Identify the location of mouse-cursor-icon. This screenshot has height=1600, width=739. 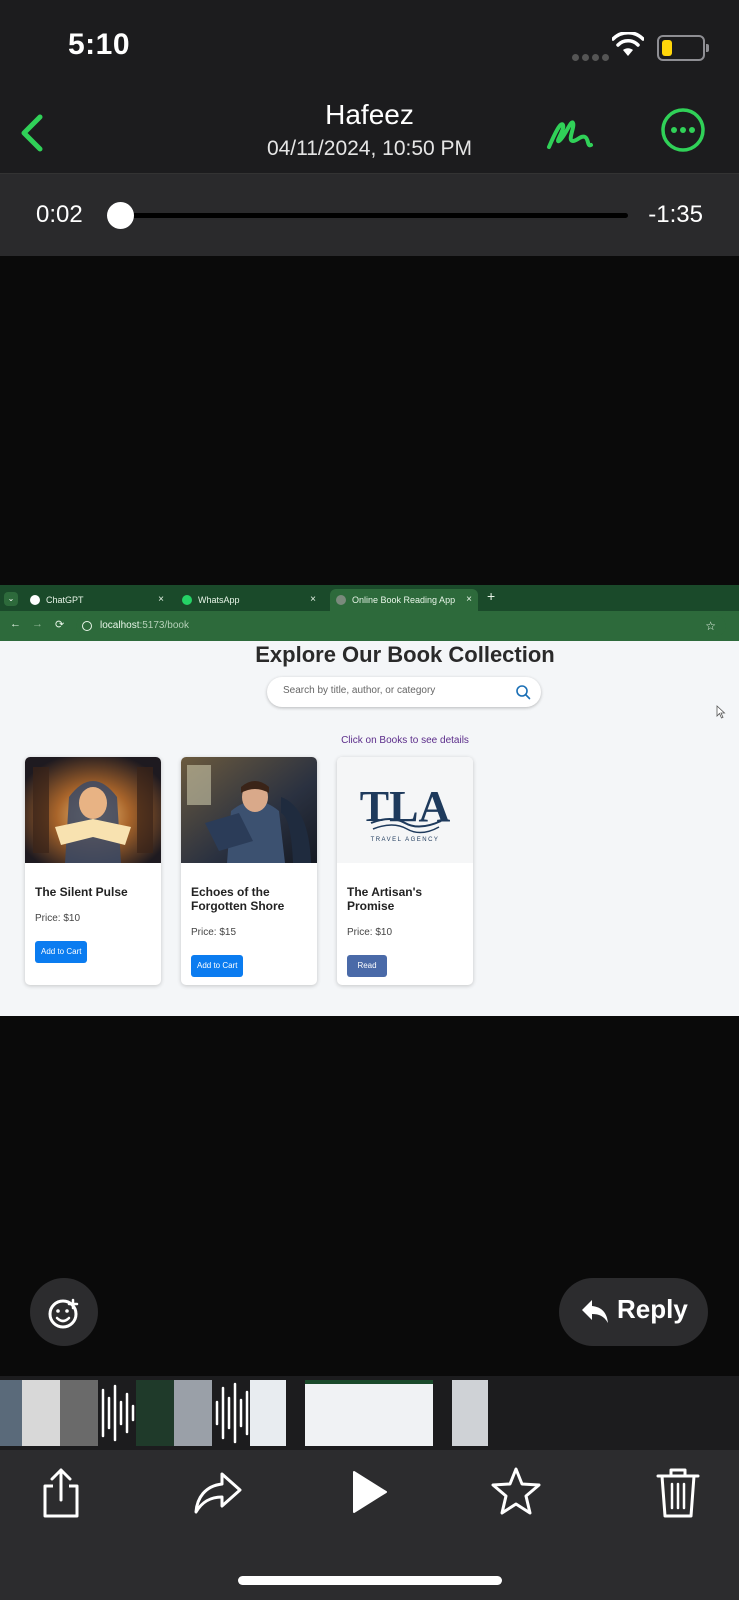
(721, 712).